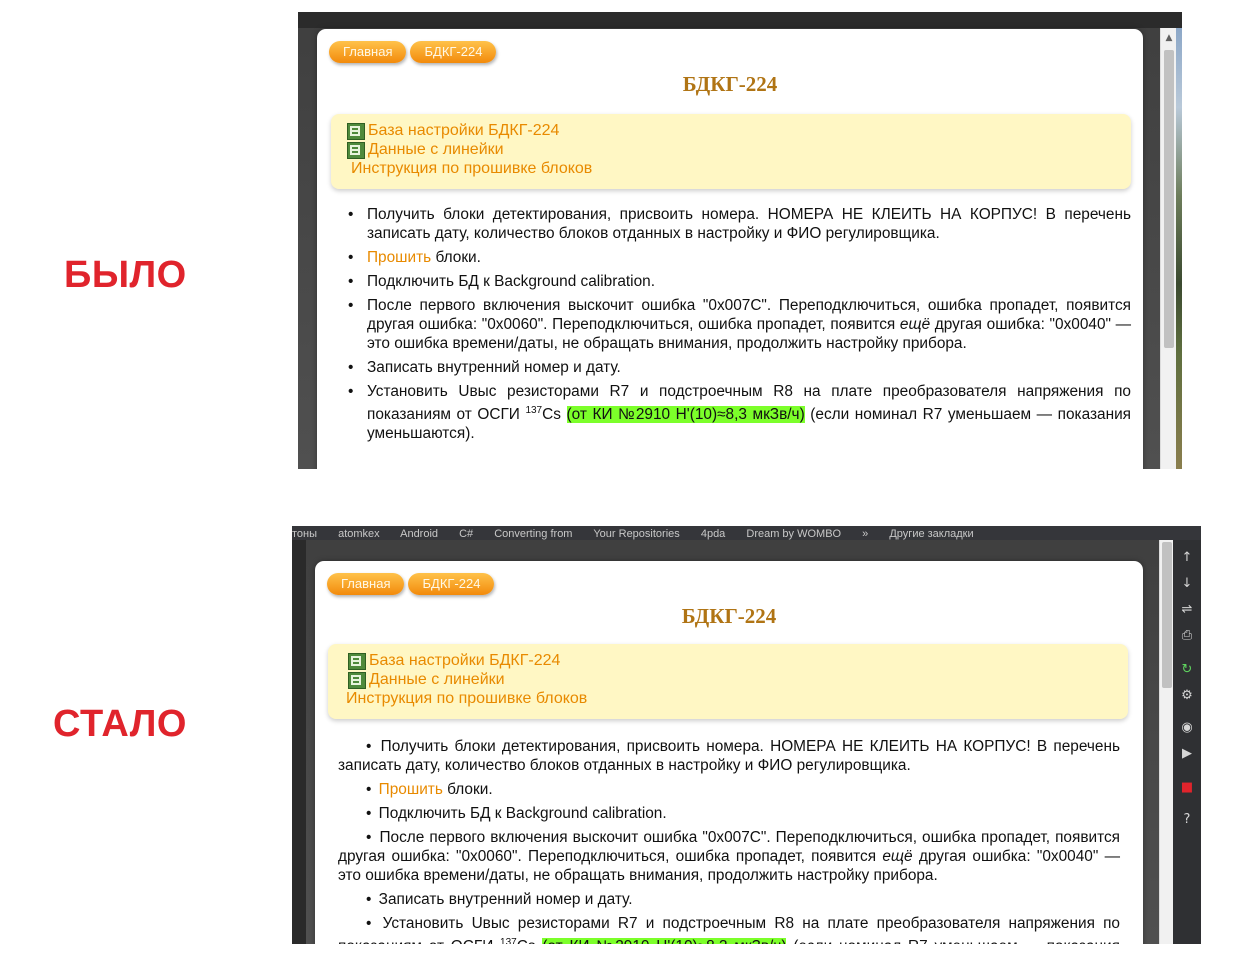  I want to click on scroll-bottom-icon: ↓, so click(1187, 583).